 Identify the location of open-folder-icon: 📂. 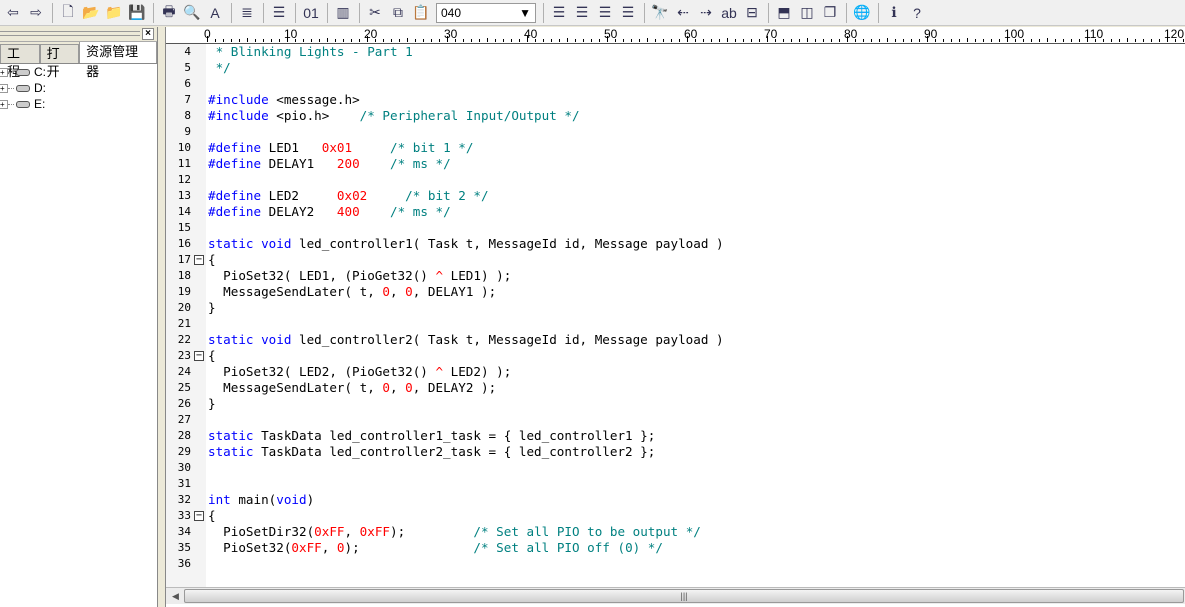
(91, 13).